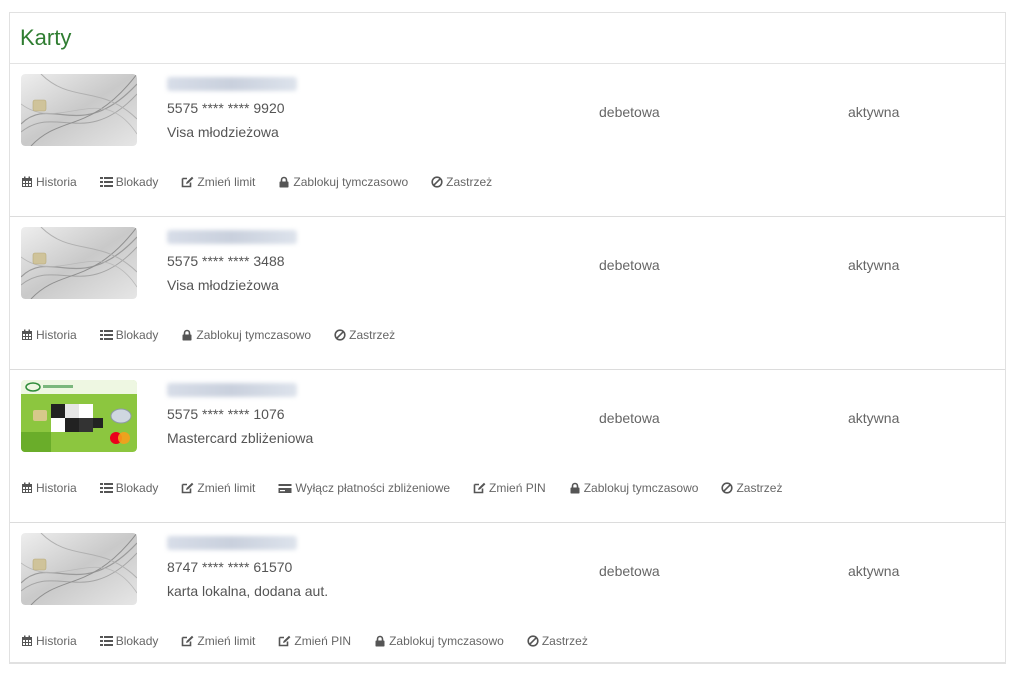  What do you see at coordinates (230, 567) in the screenshot?
I see `card-number: 8747 **** **** 61570` at bounding box center [230, 567].